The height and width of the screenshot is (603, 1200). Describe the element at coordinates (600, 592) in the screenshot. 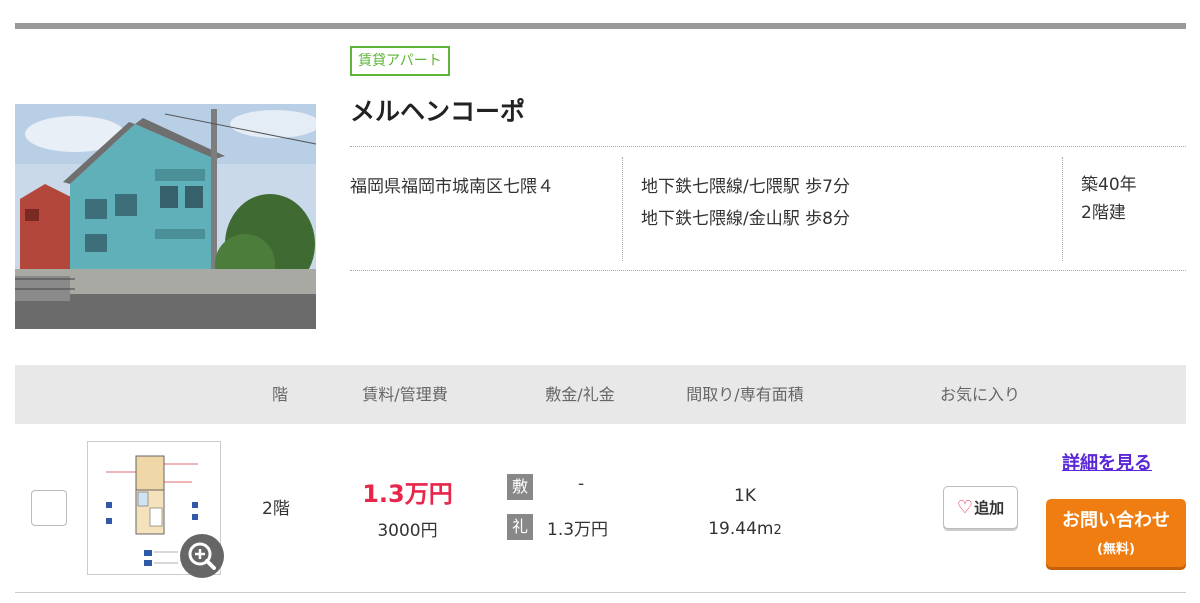

I see `row-divider` at that location.